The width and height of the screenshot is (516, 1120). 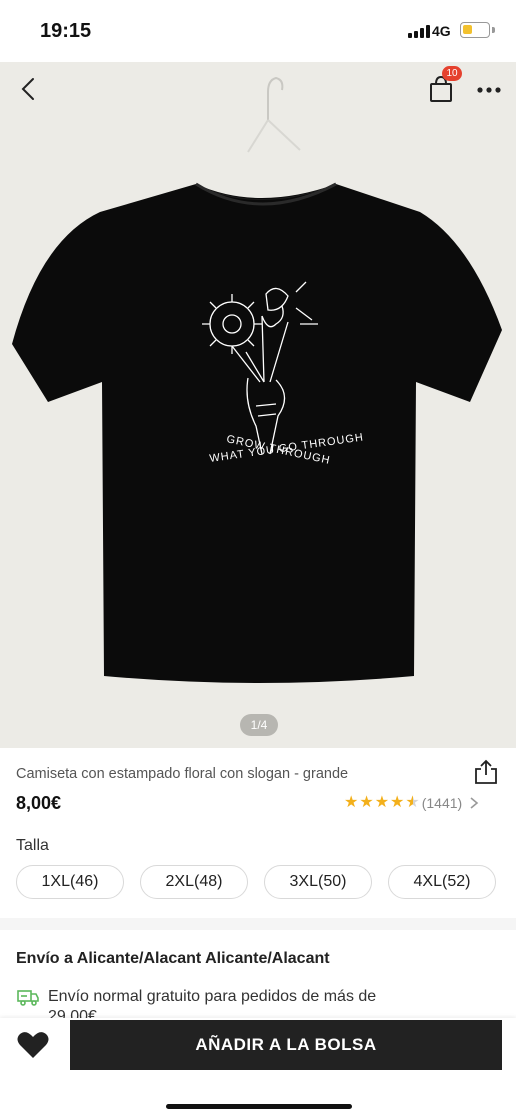 What do you see at coordinates (256, 882) in the screenshot?
I see `size-options: 1XL(46) 2XL(48) 3XL(50) 4XL(52)` at bounding box center [256, 882].